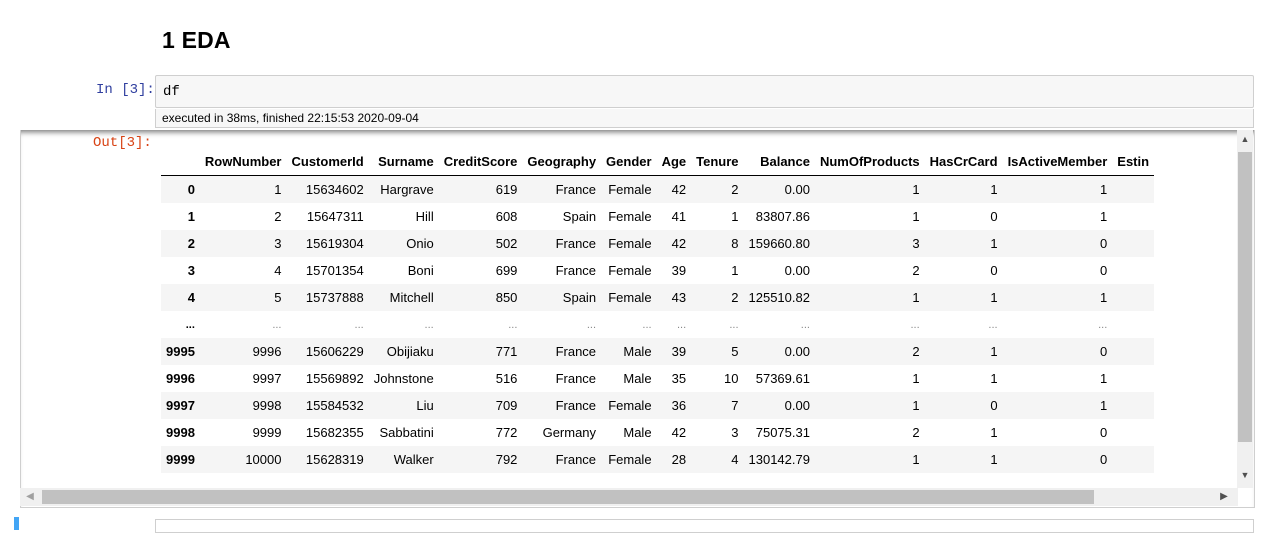 Image resolution: width=1265 pixels, height=533 pixels. I want to click on table-cell: 130142.79, so click(779, 459).